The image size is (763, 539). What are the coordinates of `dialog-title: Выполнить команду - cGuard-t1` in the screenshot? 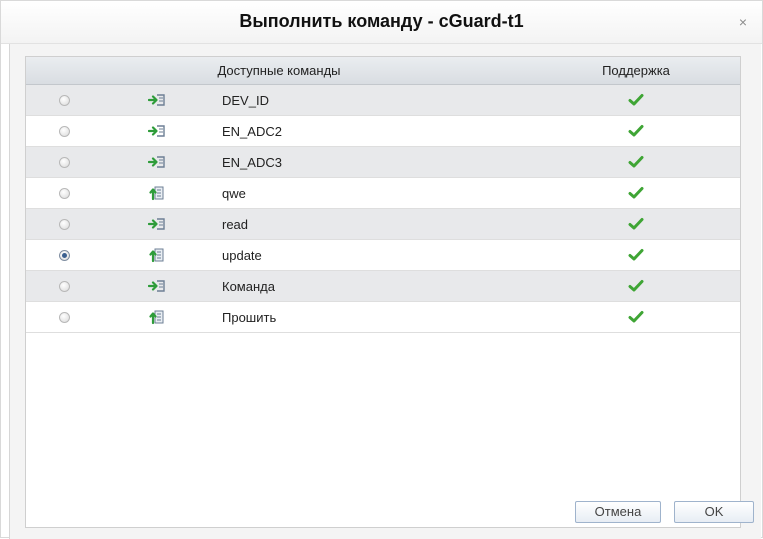 It's located at (381, 21).